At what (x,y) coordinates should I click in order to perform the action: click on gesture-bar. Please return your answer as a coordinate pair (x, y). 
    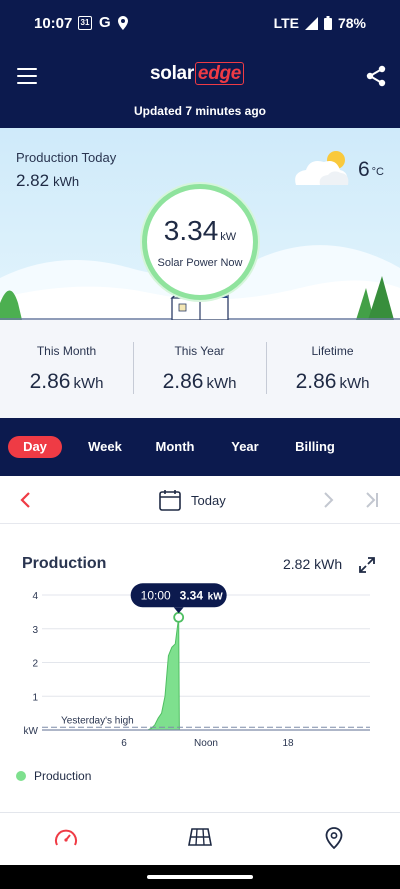
    Looking at the image, I should click on (200, 877).